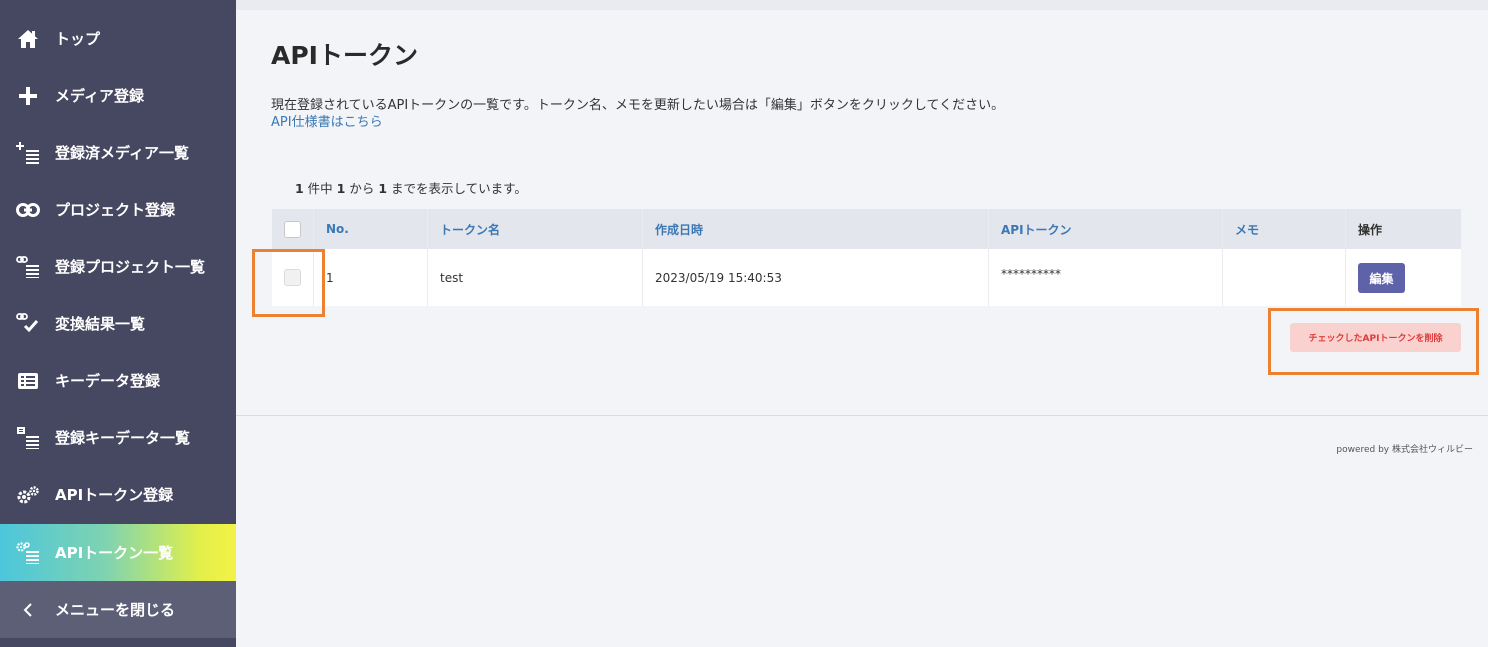 The width and height of the screenshot is (1488, 647). Describe the element at coordinates (100, 324) in the screenshot. I see `sidebar-item-label: 変換結果一覧` at that location.